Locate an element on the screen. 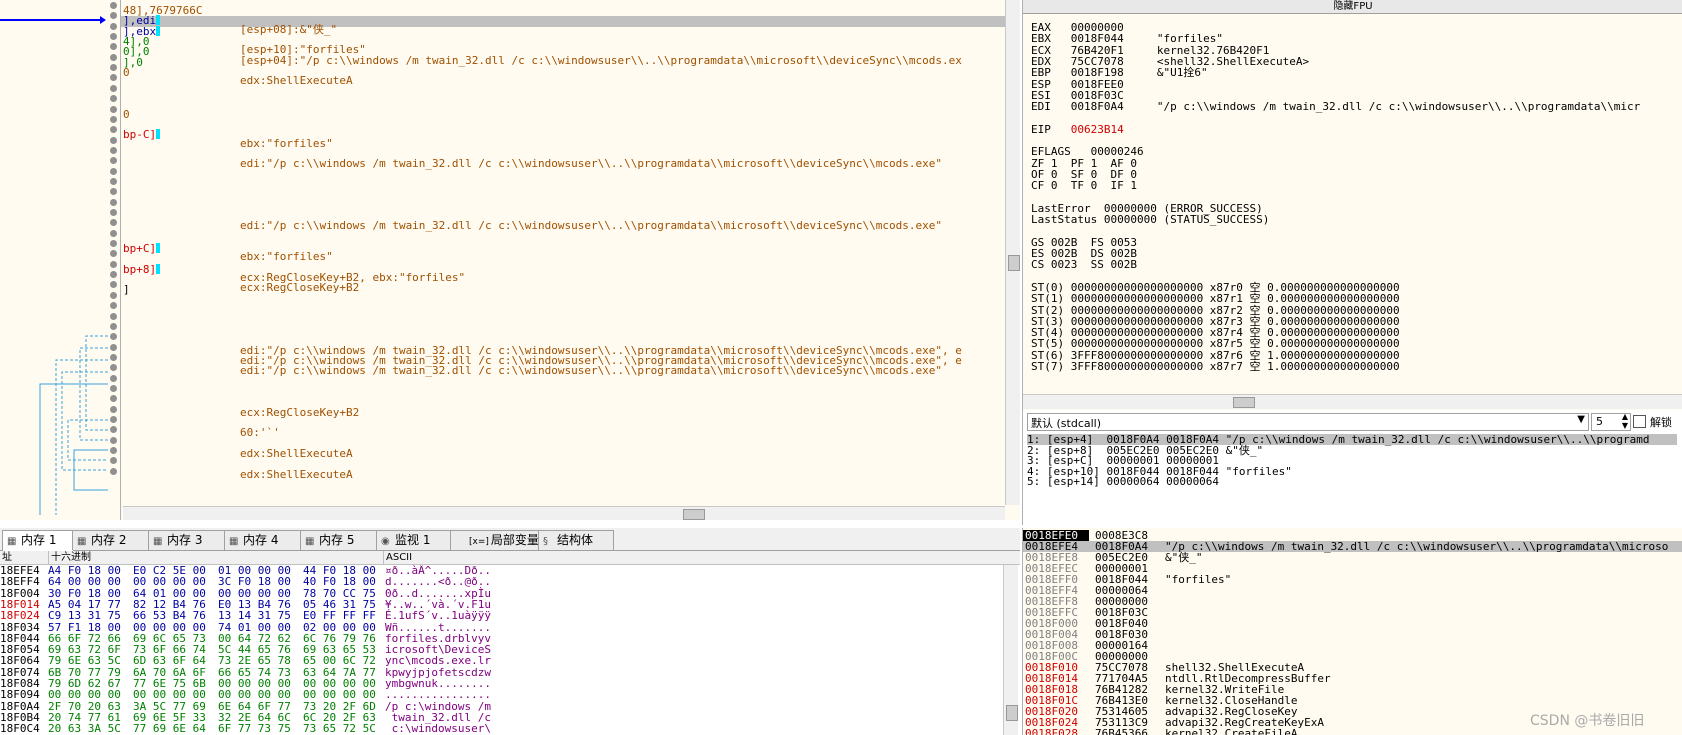 The image size is (1682, 735). dump-vertical-scrollbar is located at coordinates (1010, 650).